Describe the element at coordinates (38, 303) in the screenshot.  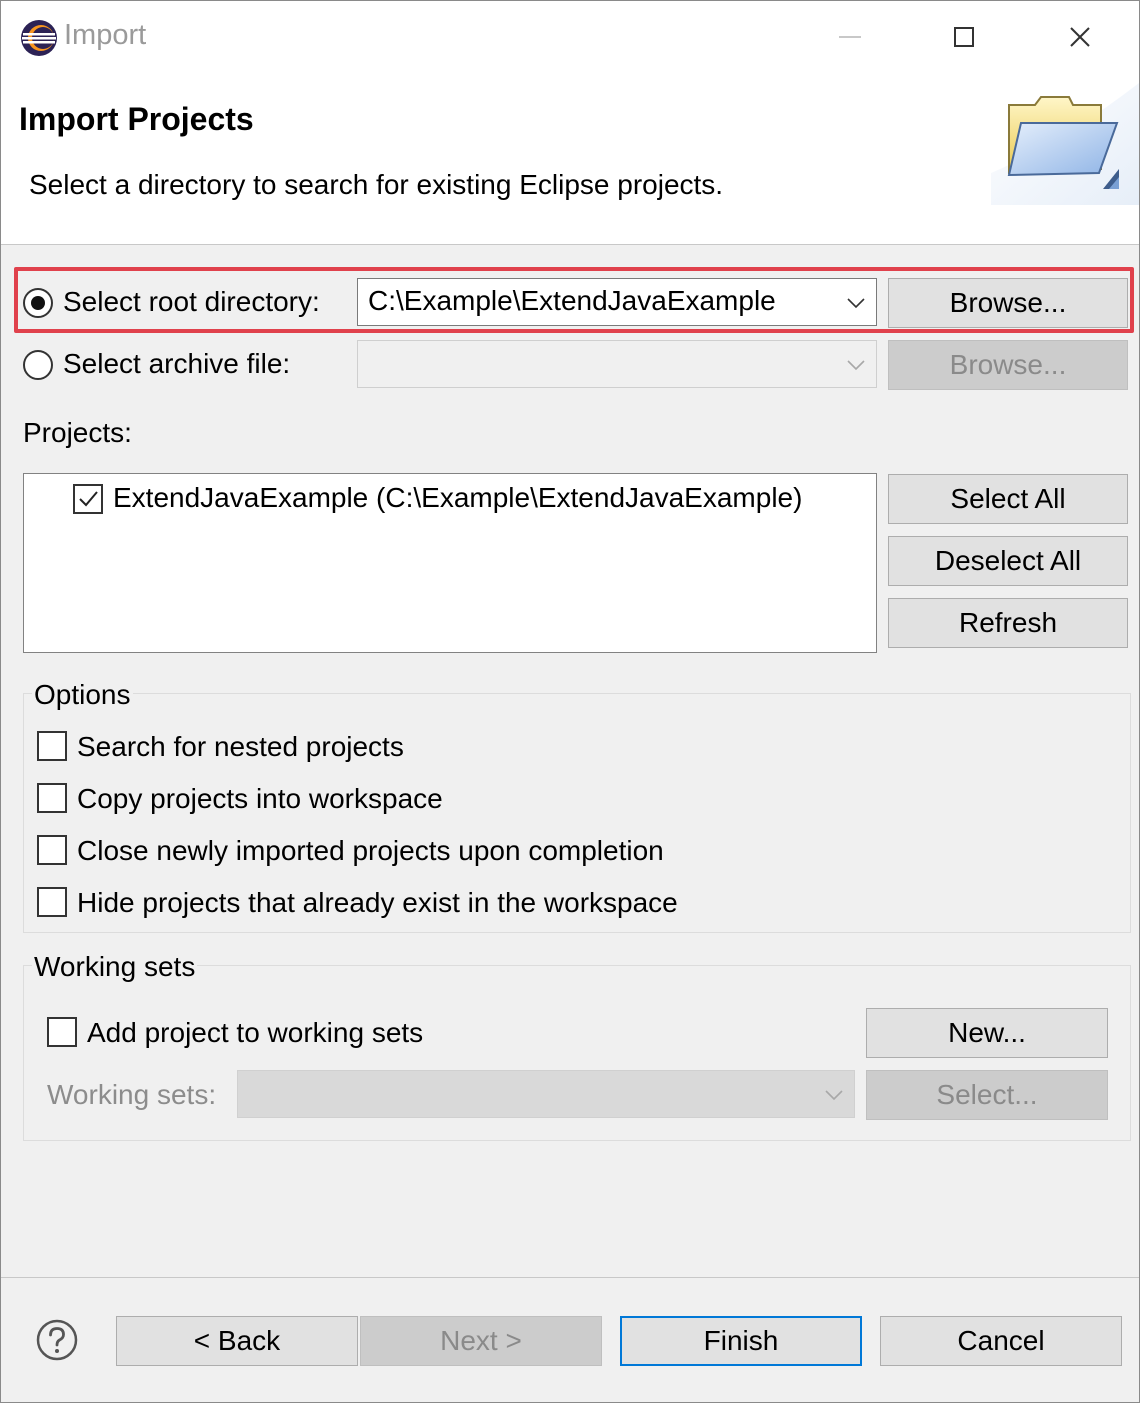
I see `root-directory-radio` at that location.